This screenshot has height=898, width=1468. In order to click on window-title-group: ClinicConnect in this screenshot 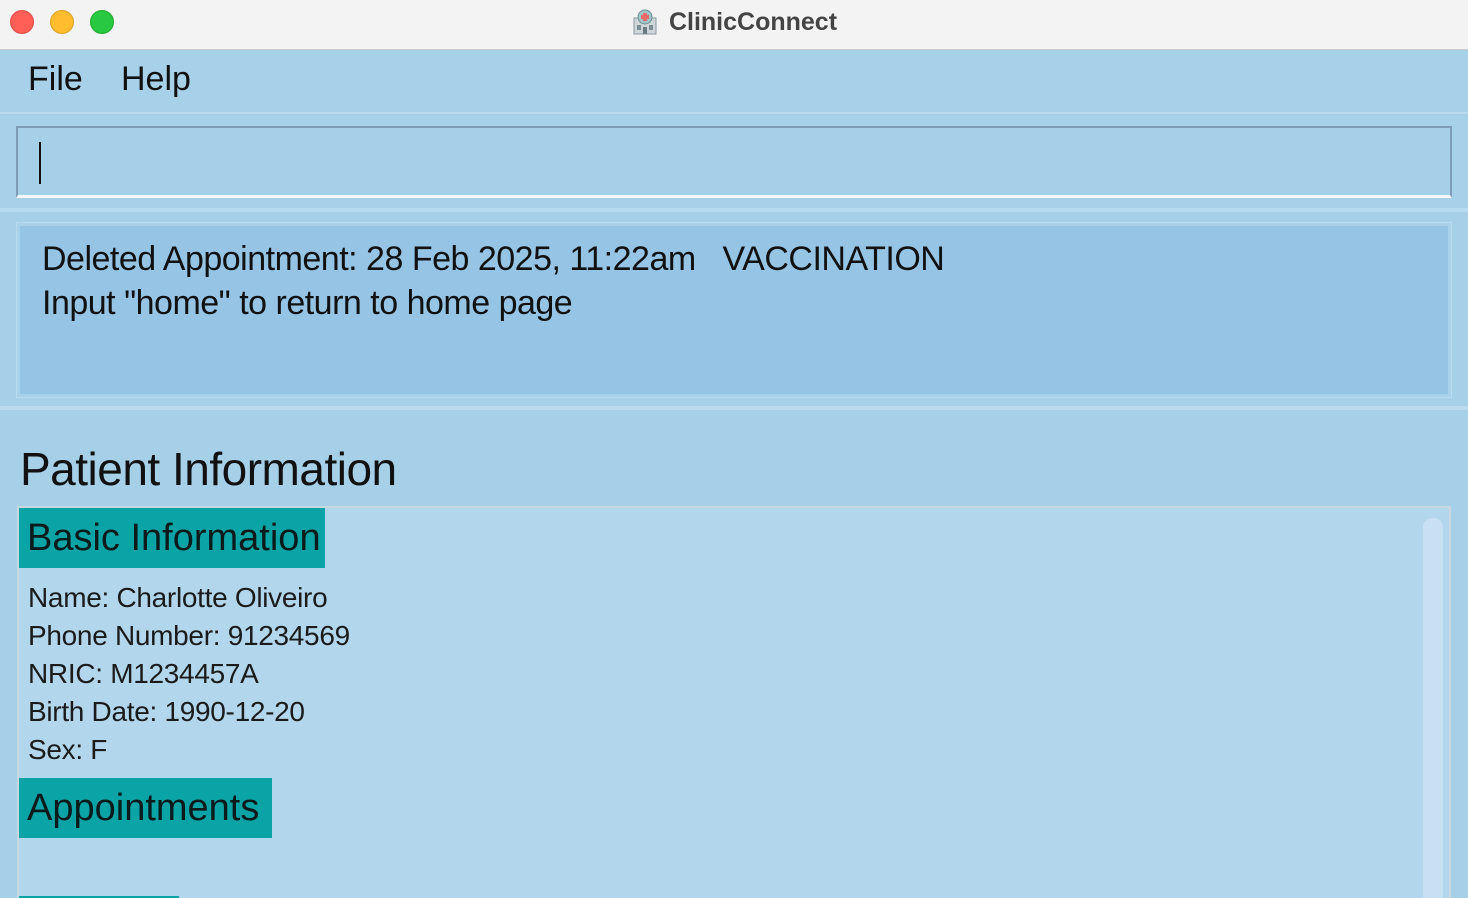, I will do `click(734, 22)`.